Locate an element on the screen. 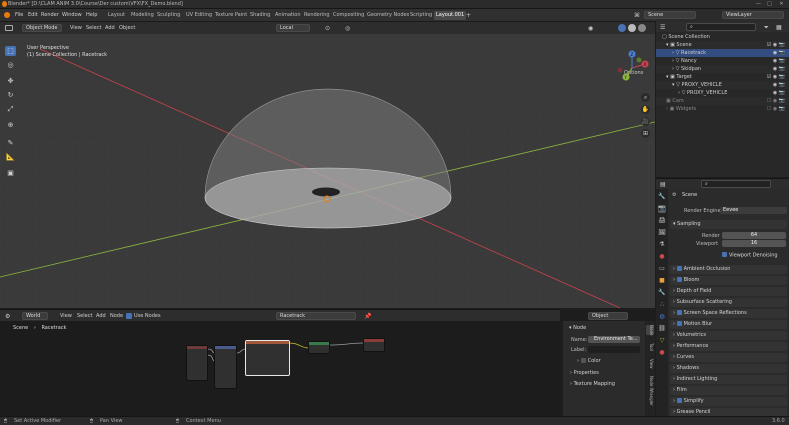 Image resolution: width=789 pixels, height=425 pixels. snap-icon: ⊙ is located at coordinates (327, 28).